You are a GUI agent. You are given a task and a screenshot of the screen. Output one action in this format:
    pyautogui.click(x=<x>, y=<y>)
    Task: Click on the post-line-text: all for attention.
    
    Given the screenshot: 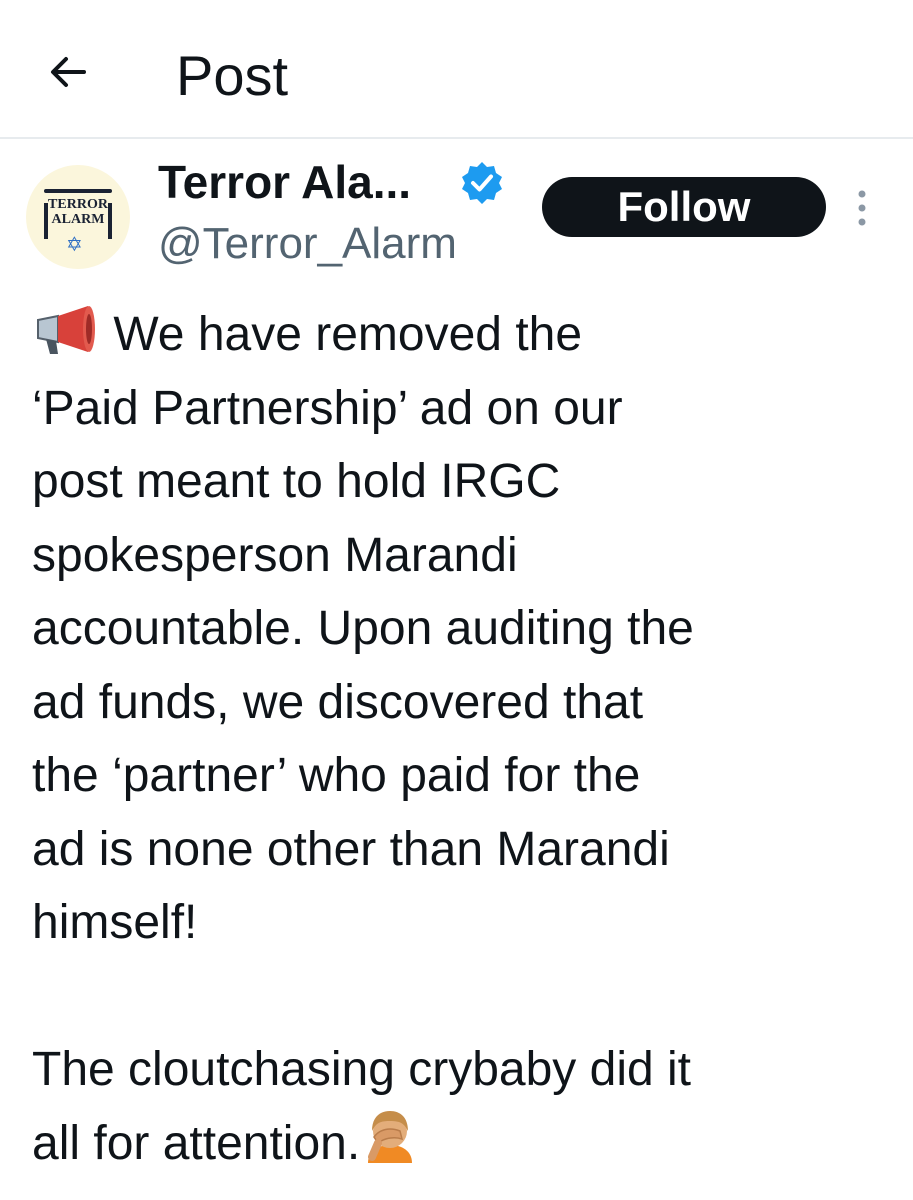 What is the action you would take?
    pyautogui.click(x=196, y=1143)
    